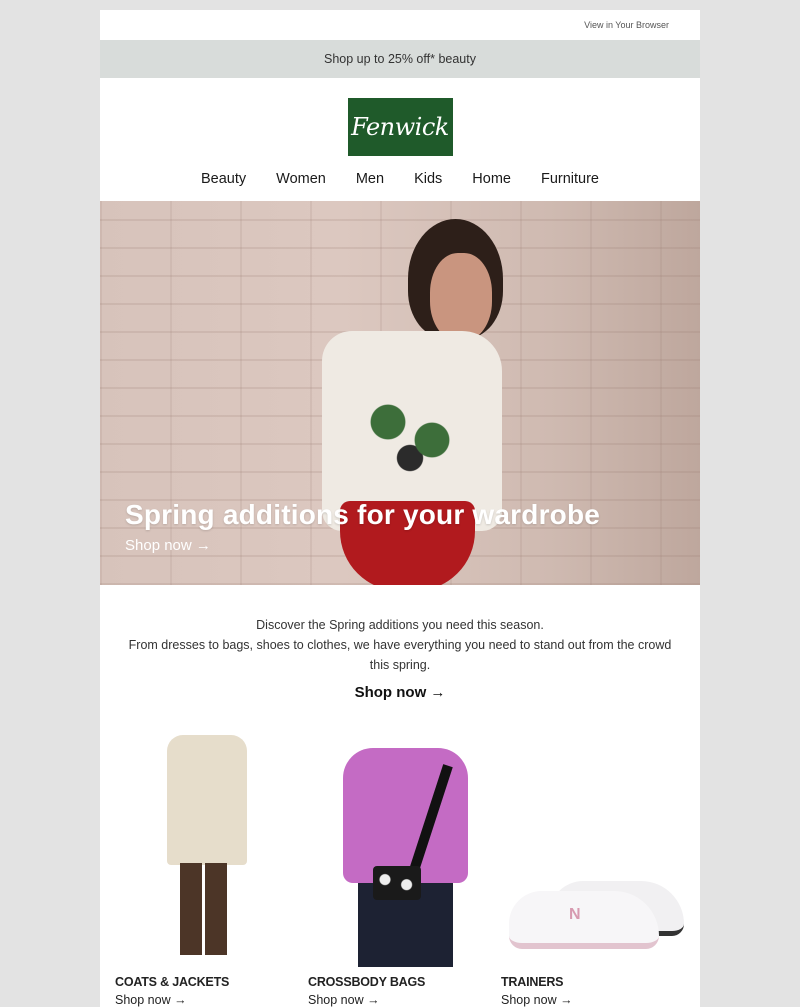 The width and height of the screenshot is (800, 1007). I want to click on product-label: TRAINERS, so click(597, 982).